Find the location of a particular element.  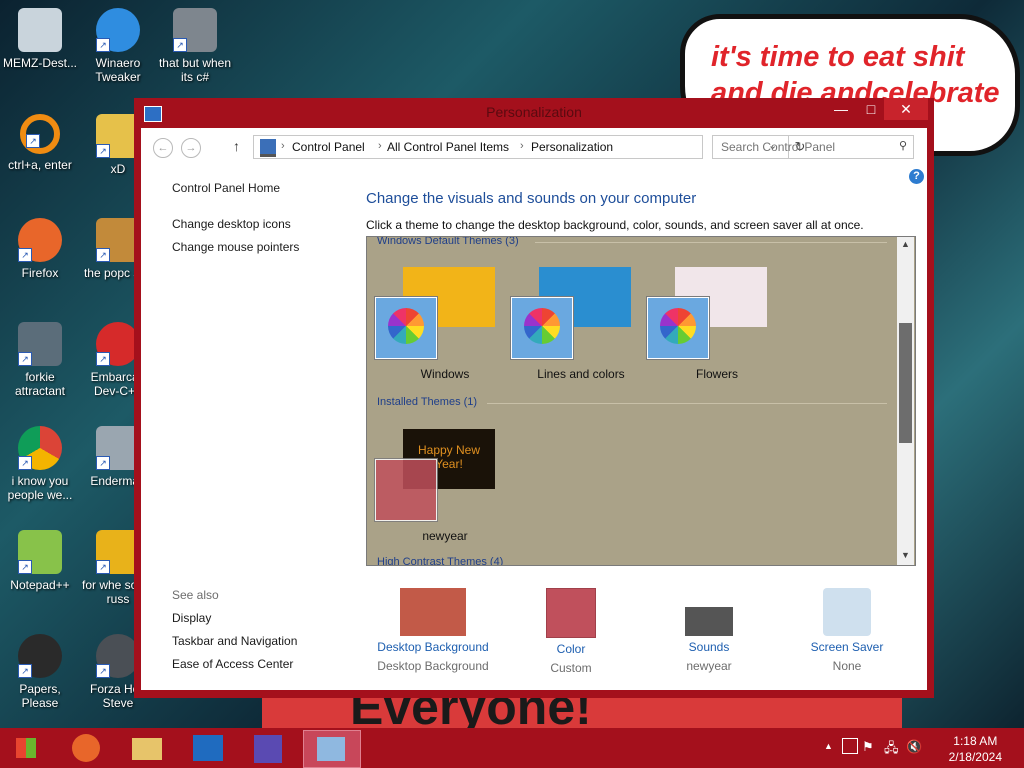

windows-logo-icon is located at coordinates (26, 748).